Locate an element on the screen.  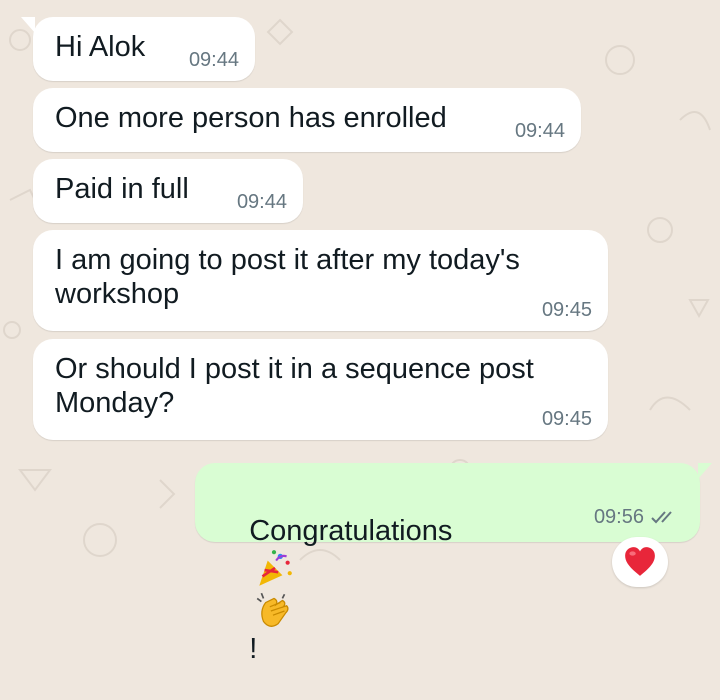
message-bubble-incoming: Hi Alok 09:44 is located at coordinates (138, 49).